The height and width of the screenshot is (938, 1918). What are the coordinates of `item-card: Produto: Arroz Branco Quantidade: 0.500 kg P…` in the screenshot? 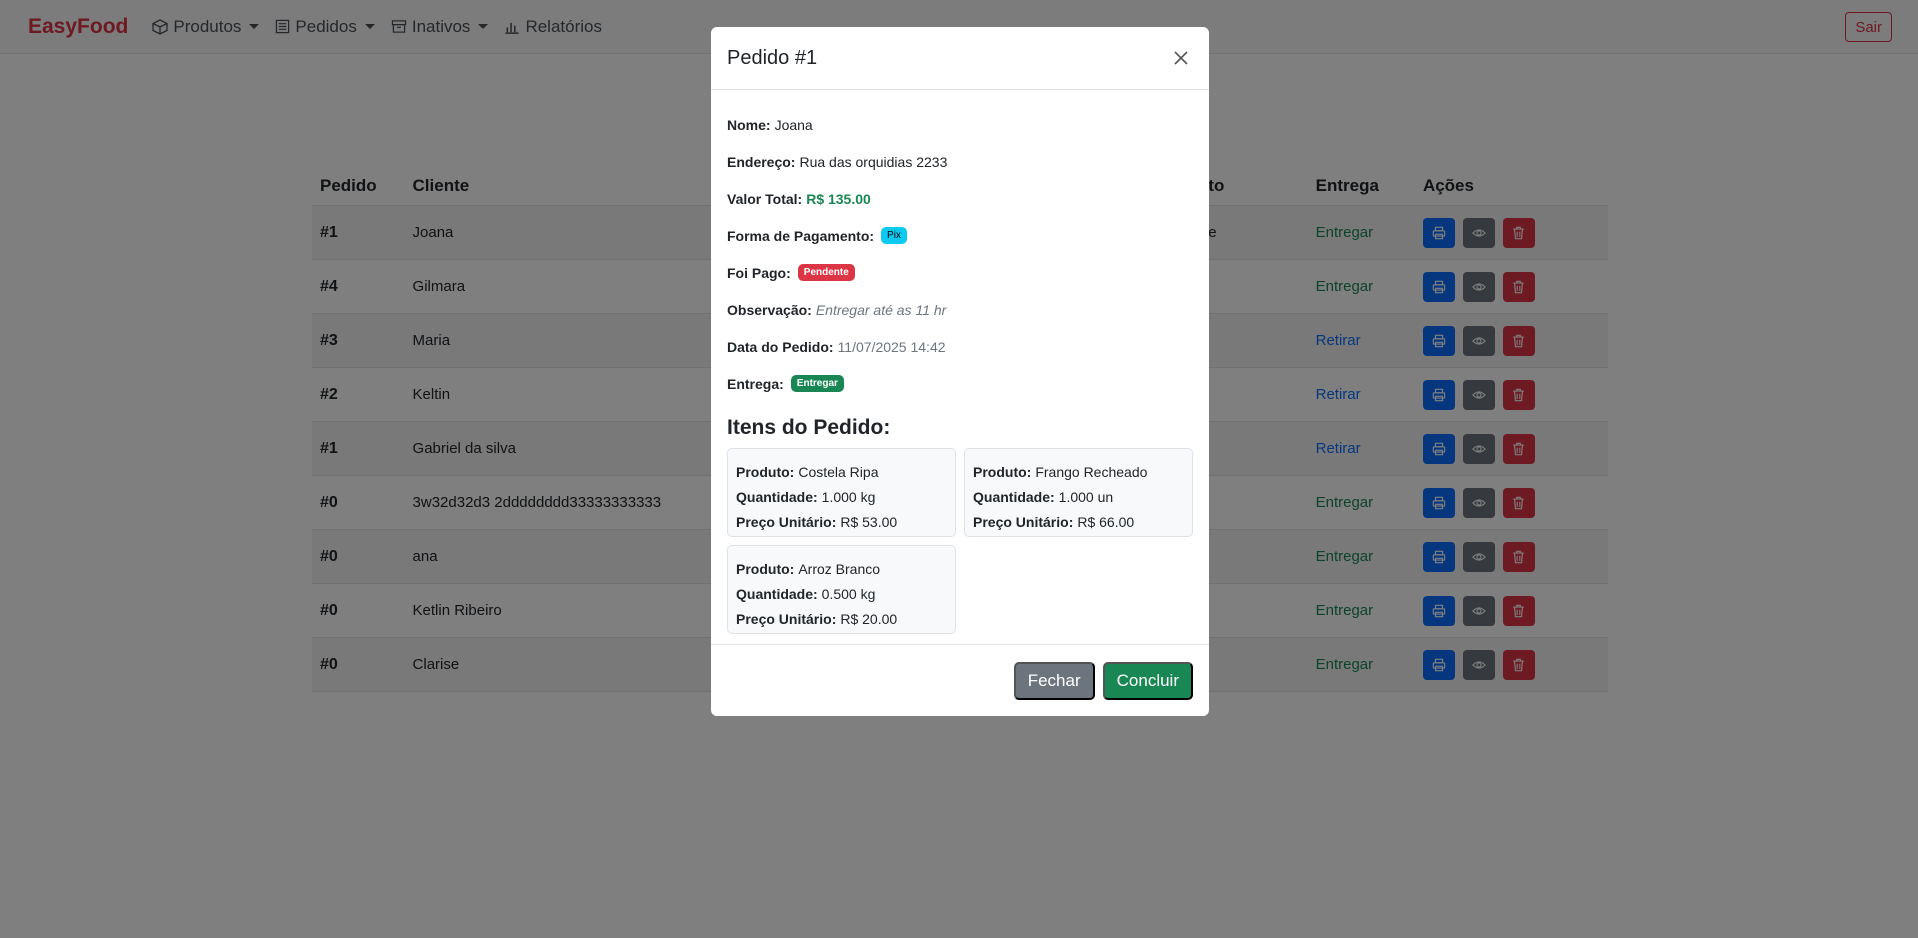 It's located at (841, 589).